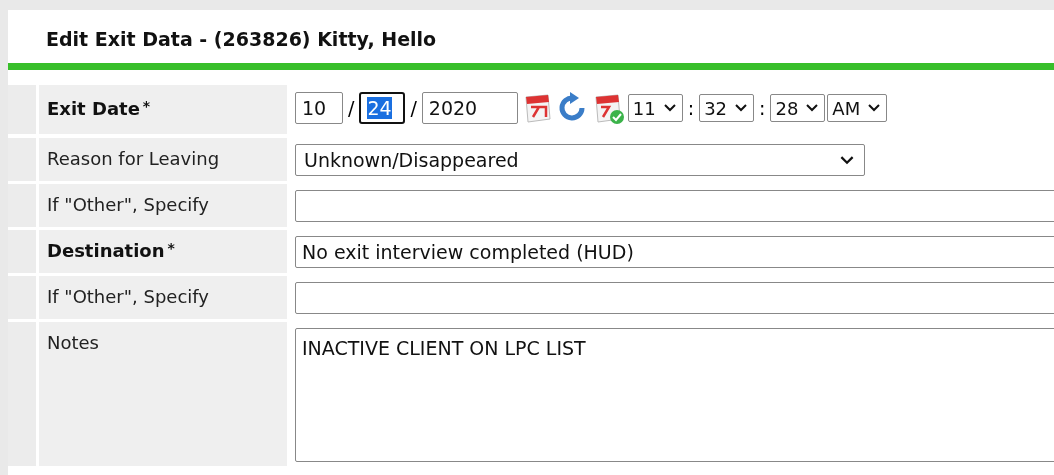 The height and width of the screenshot is (475, 1054). Describe the element at coordinates (106, 250) in the screenshot. I see `field-label: Destination` at that location.